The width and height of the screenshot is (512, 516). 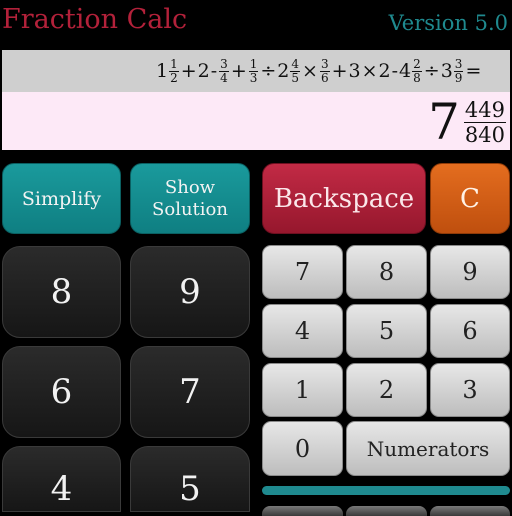 I want to click on clear-button: C, so click(x=470, y=198).